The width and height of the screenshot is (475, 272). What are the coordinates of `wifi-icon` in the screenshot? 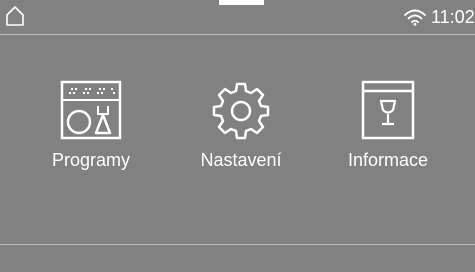 It's located at (415, 17).